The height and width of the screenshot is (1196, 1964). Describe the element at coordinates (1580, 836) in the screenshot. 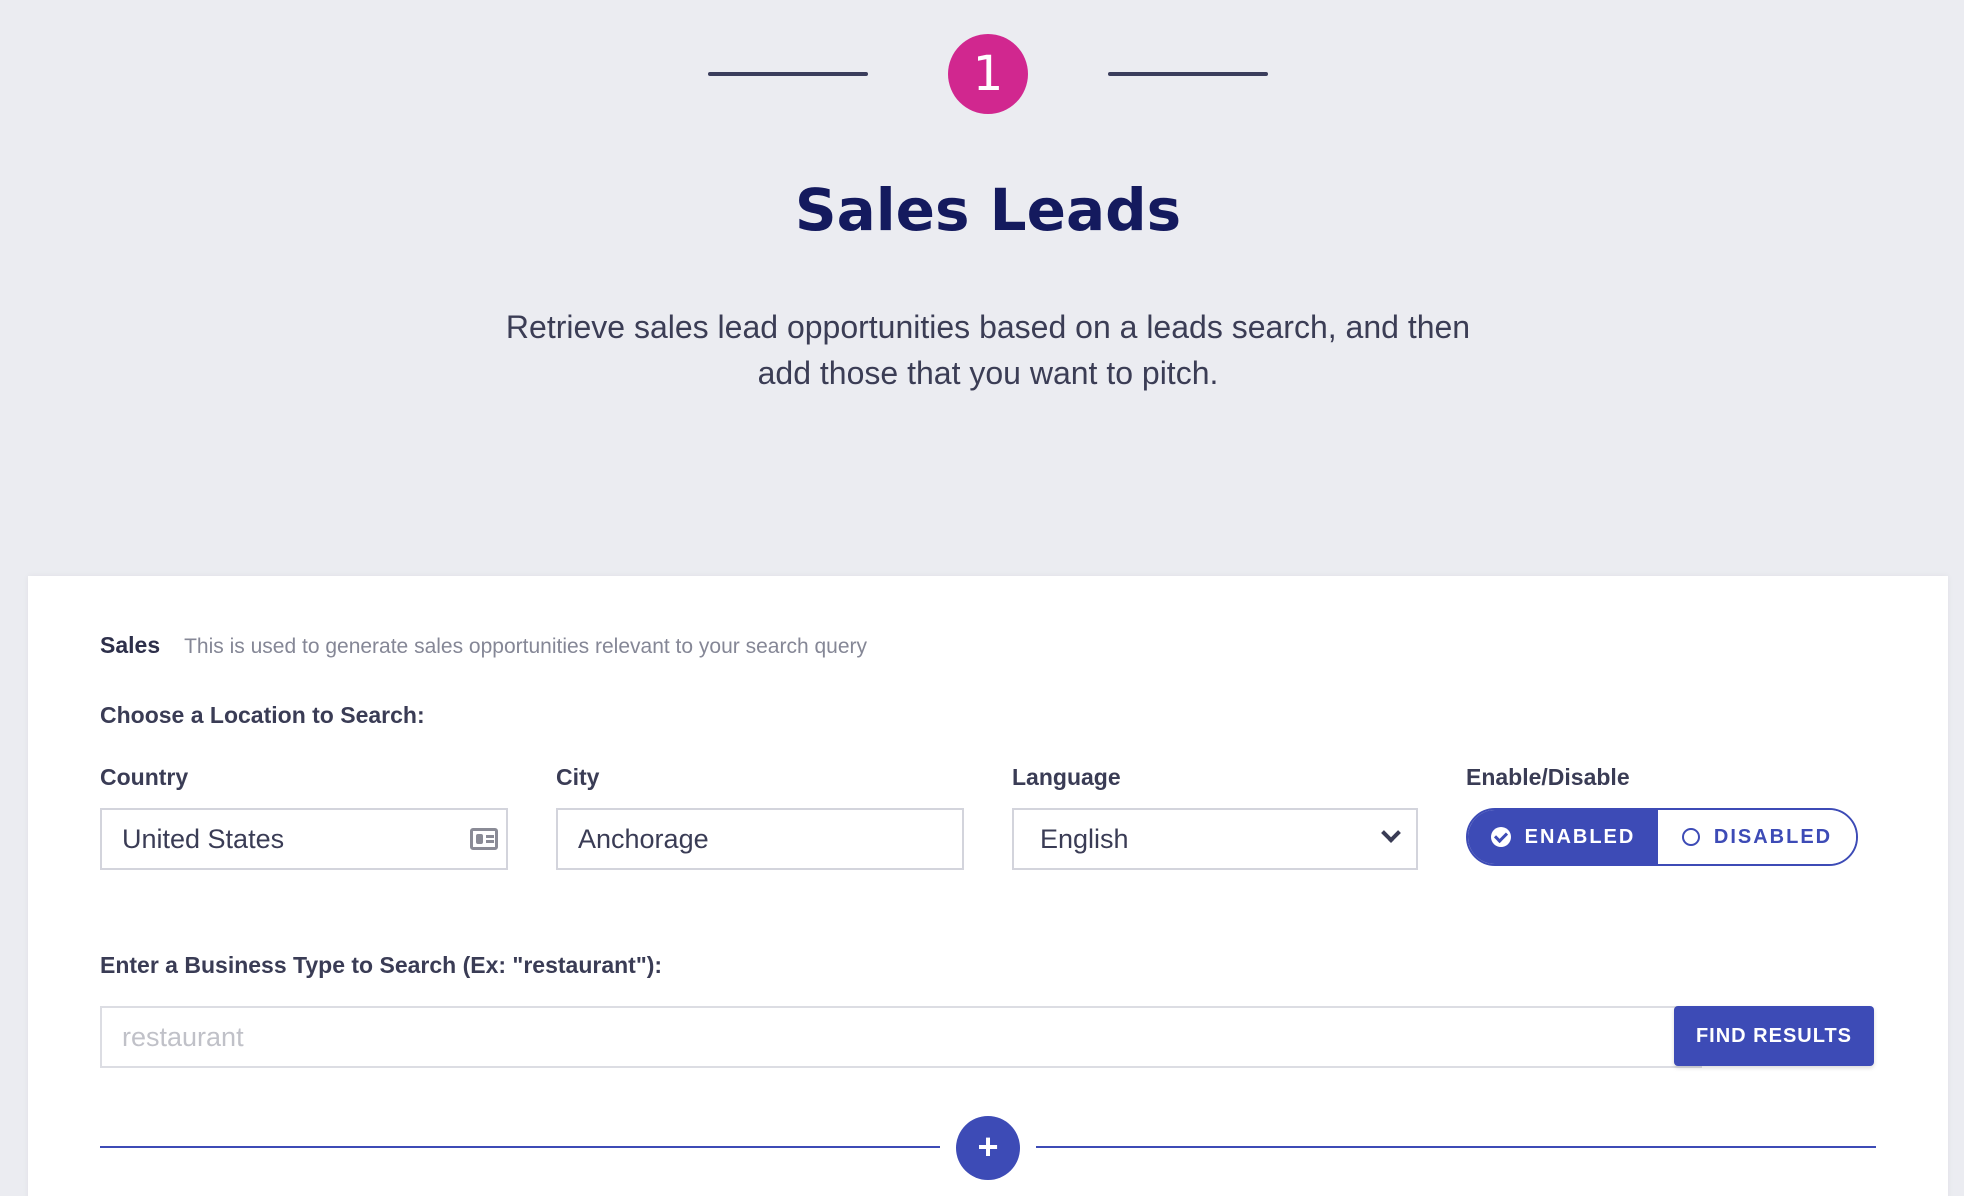

I see `enabled-label: ENABLED` at that location.